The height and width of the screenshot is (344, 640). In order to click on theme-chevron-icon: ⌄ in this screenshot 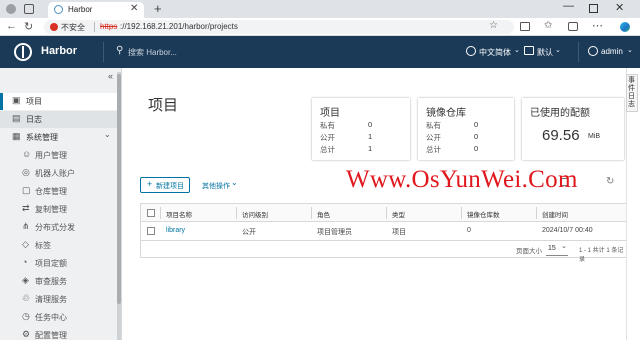, I will do `click(558, 50)`.